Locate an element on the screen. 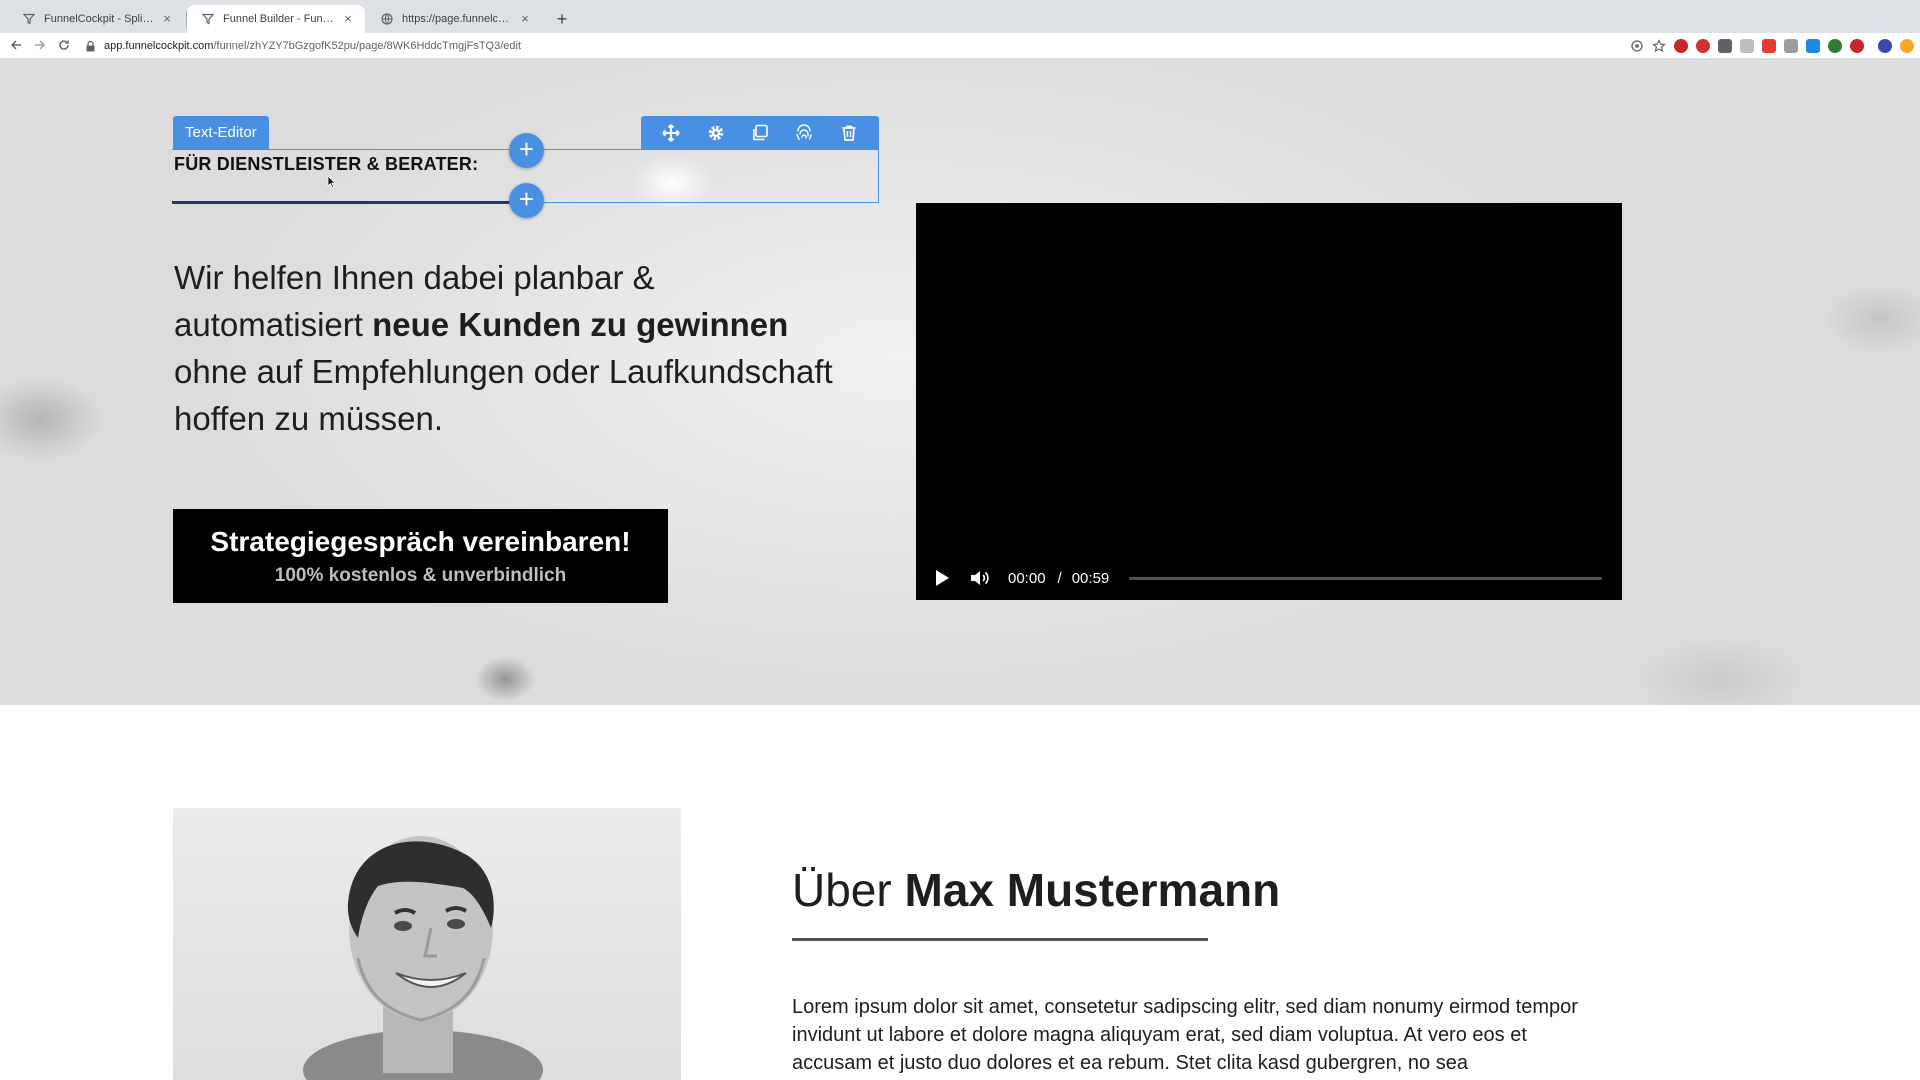 Image resolution: width=1920 pixels, height=1080 pixels. video-progress-bar is located at coordinates (1365, 578).